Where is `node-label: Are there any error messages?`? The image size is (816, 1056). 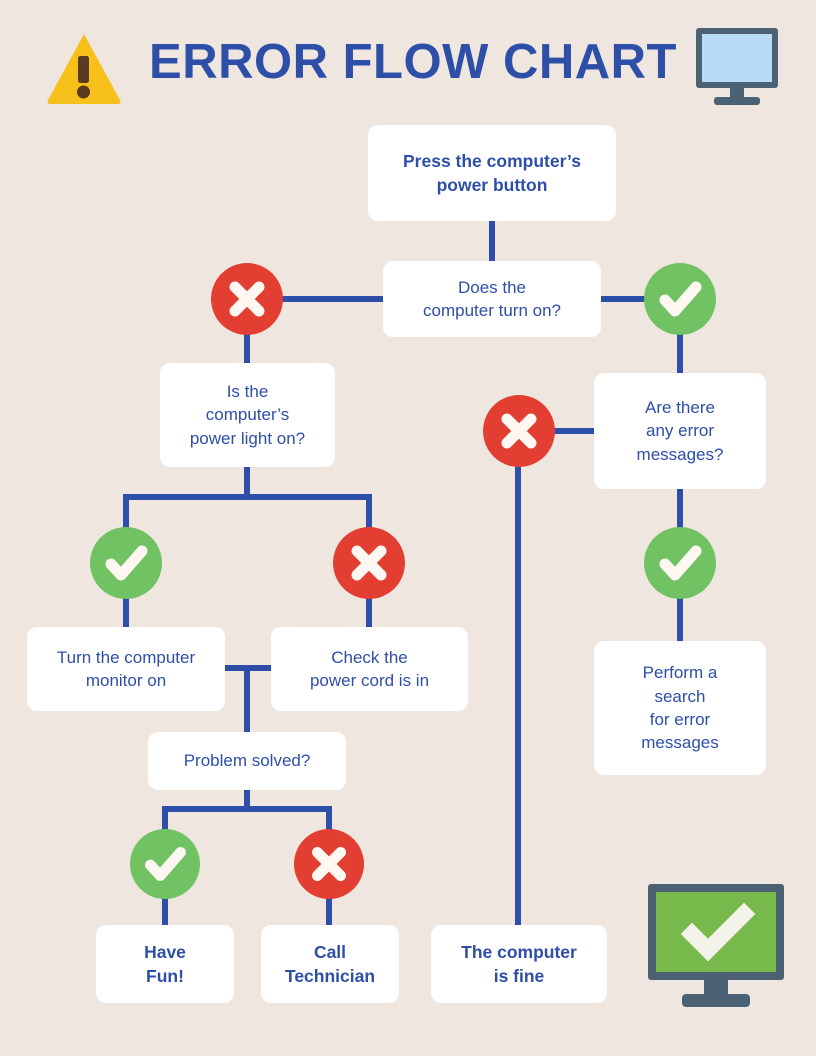
node-label: Are there any error messages? is located at coordinates (680, 430).